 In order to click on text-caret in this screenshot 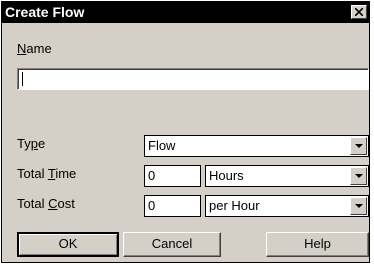, I will do `click(22, 79)`.